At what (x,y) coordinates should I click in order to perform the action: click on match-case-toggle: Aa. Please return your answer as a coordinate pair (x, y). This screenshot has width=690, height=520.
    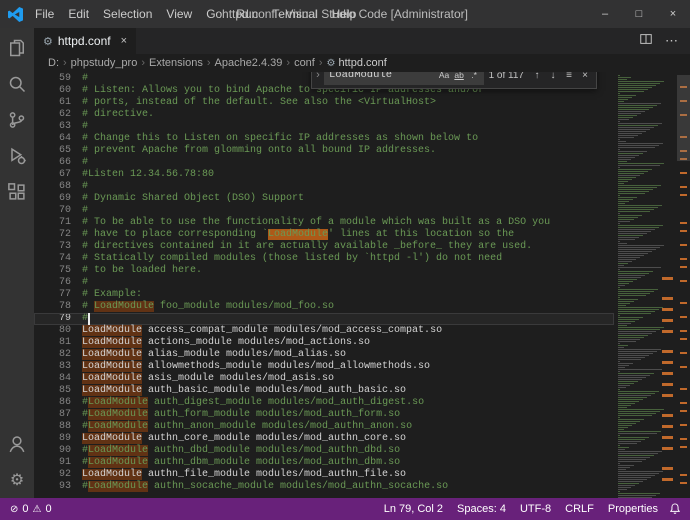
    Looking at the image, I should click on (444, 77).